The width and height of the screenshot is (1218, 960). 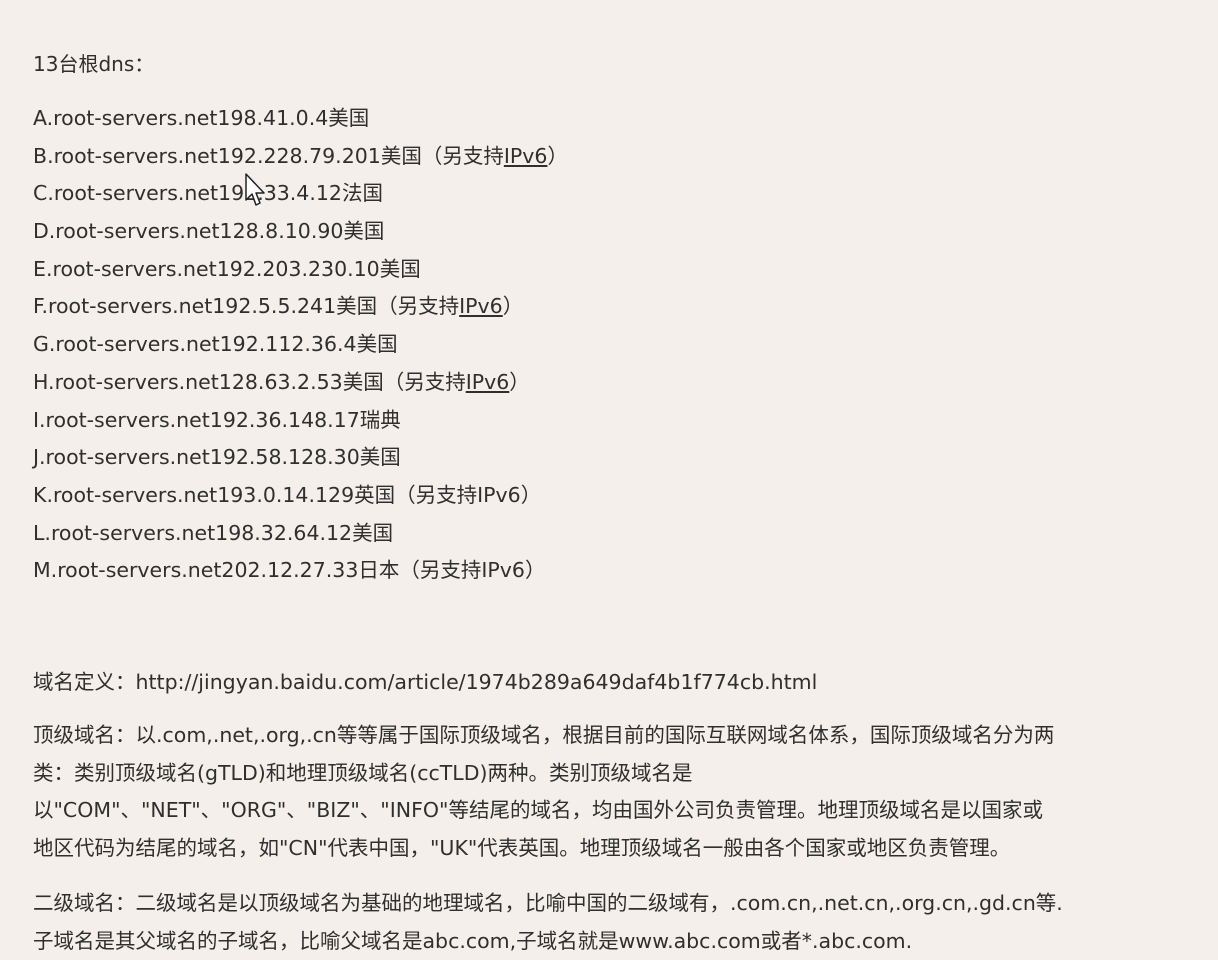 I want to click on root-server-row-d: D.root-servers.net128.8.10.90美国, so click(x=300, y=232).